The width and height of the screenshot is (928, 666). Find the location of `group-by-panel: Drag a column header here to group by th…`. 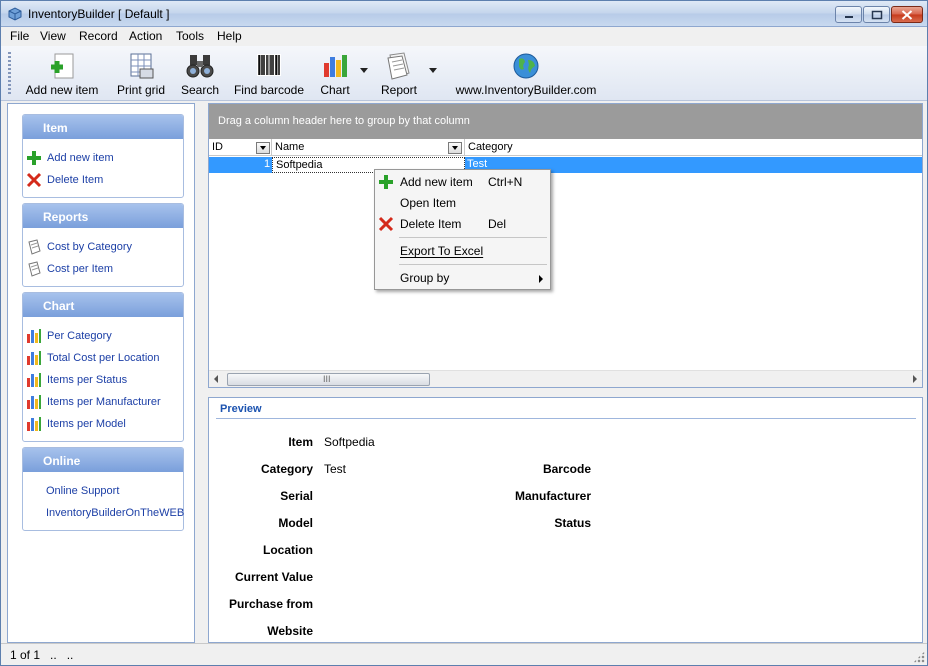

group-by-panel: Drag a column header here to group by th… is located at coordinates (565, 121).